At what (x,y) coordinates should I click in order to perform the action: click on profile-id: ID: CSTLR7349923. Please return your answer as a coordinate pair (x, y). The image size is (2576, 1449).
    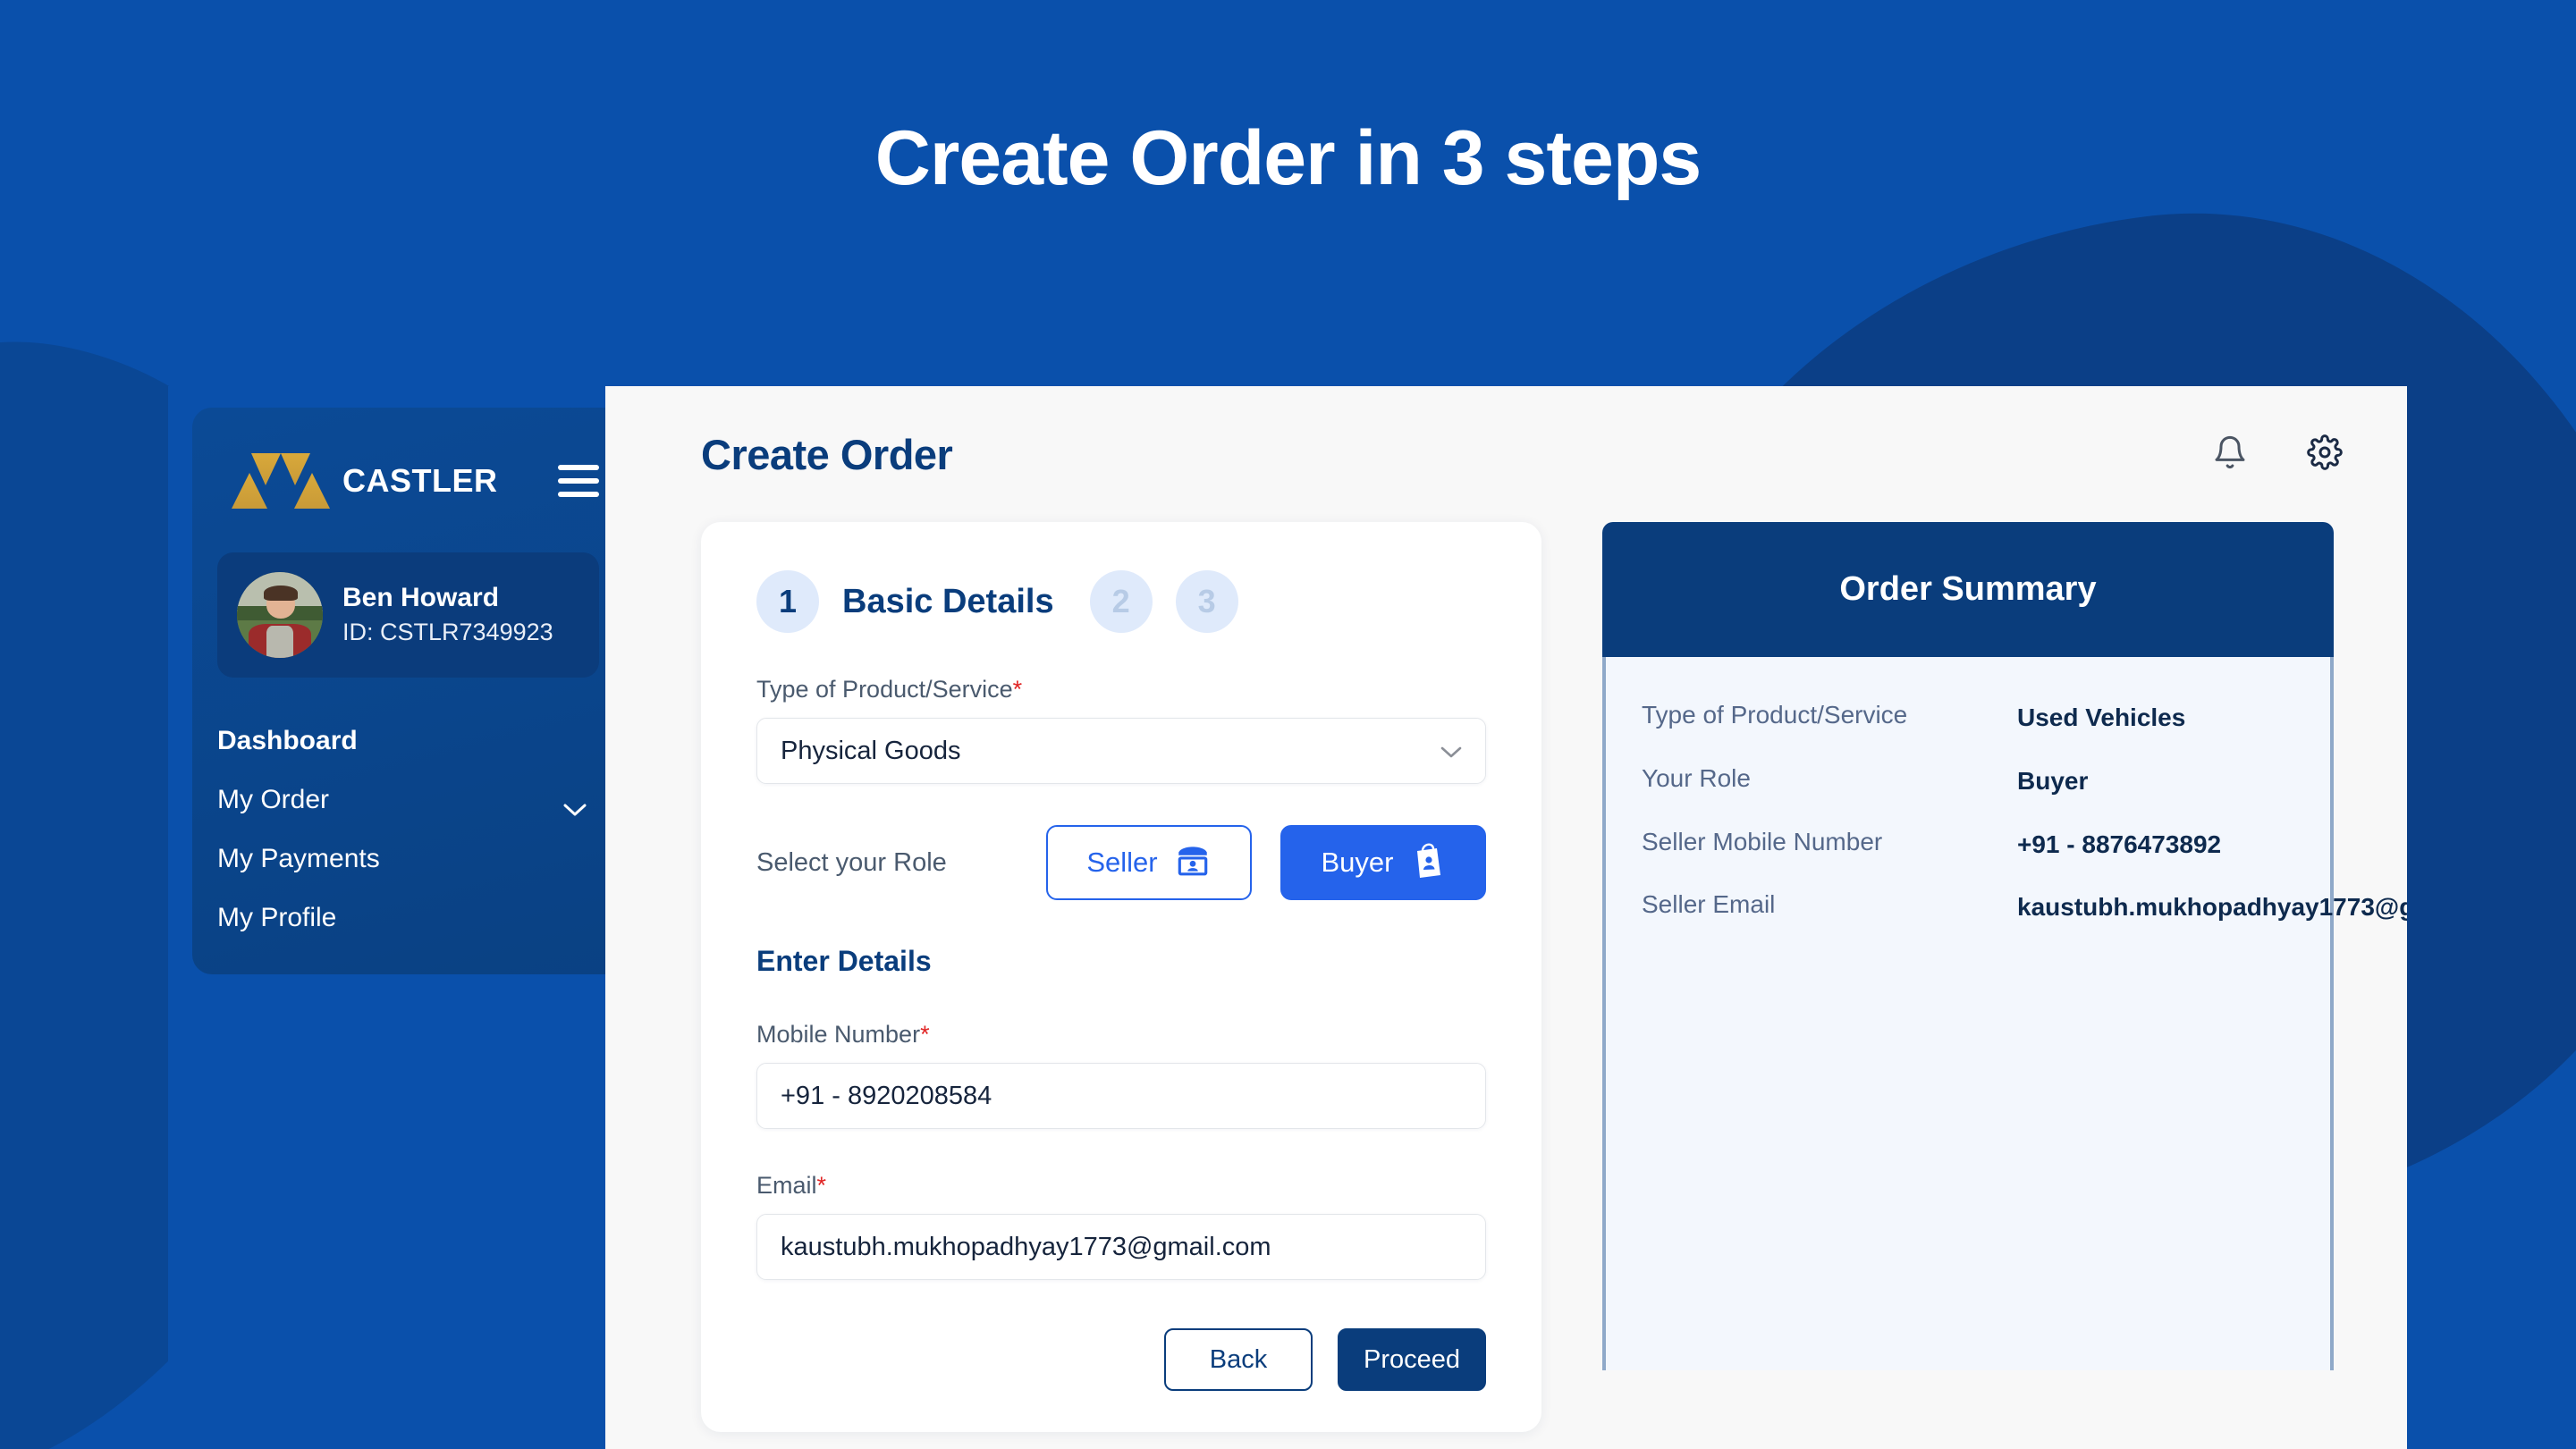
    Looking at the image, I should click on (447, 632).